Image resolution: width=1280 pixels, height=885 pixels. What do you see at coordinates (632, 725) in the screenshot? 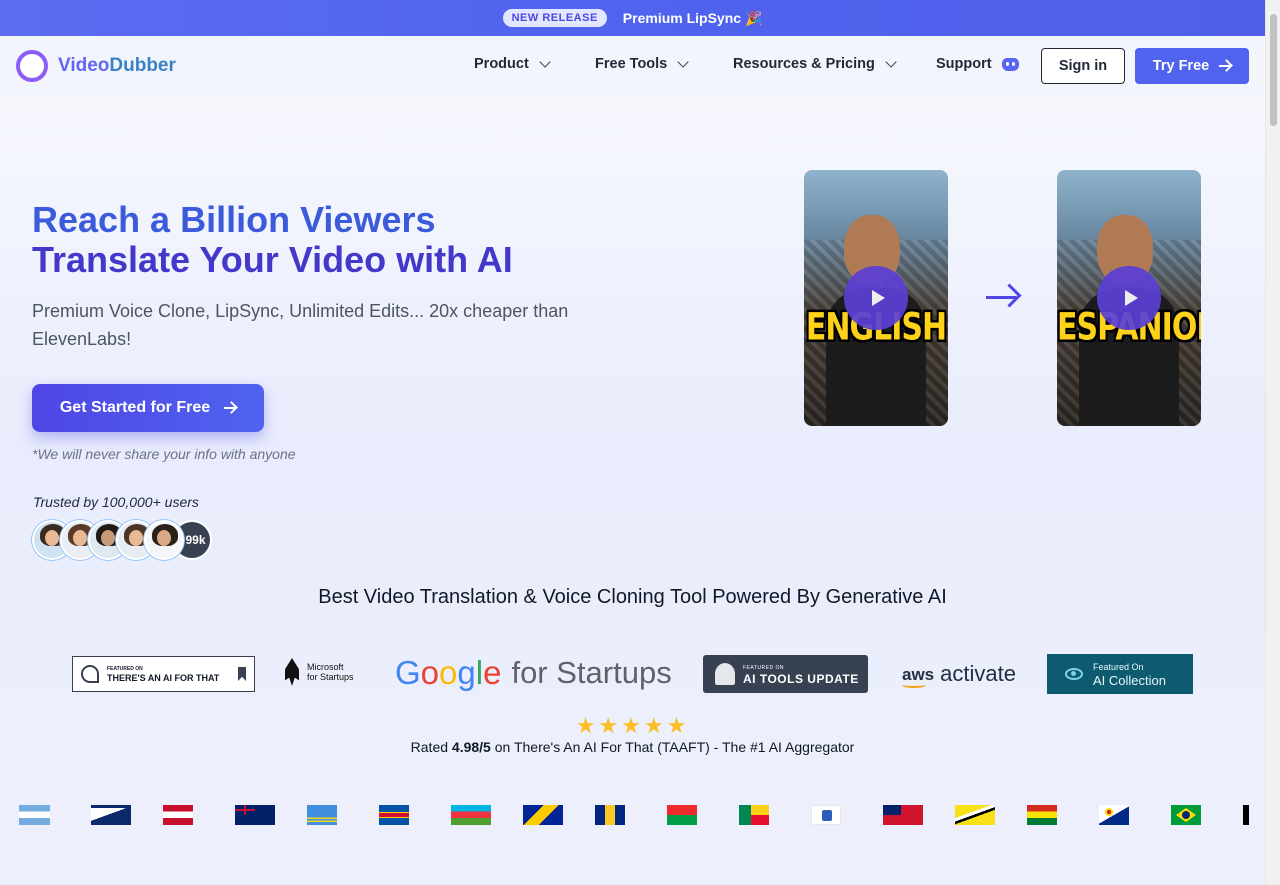
I see `rating-stars: ★★★★★` at bounding box center [632, 725].